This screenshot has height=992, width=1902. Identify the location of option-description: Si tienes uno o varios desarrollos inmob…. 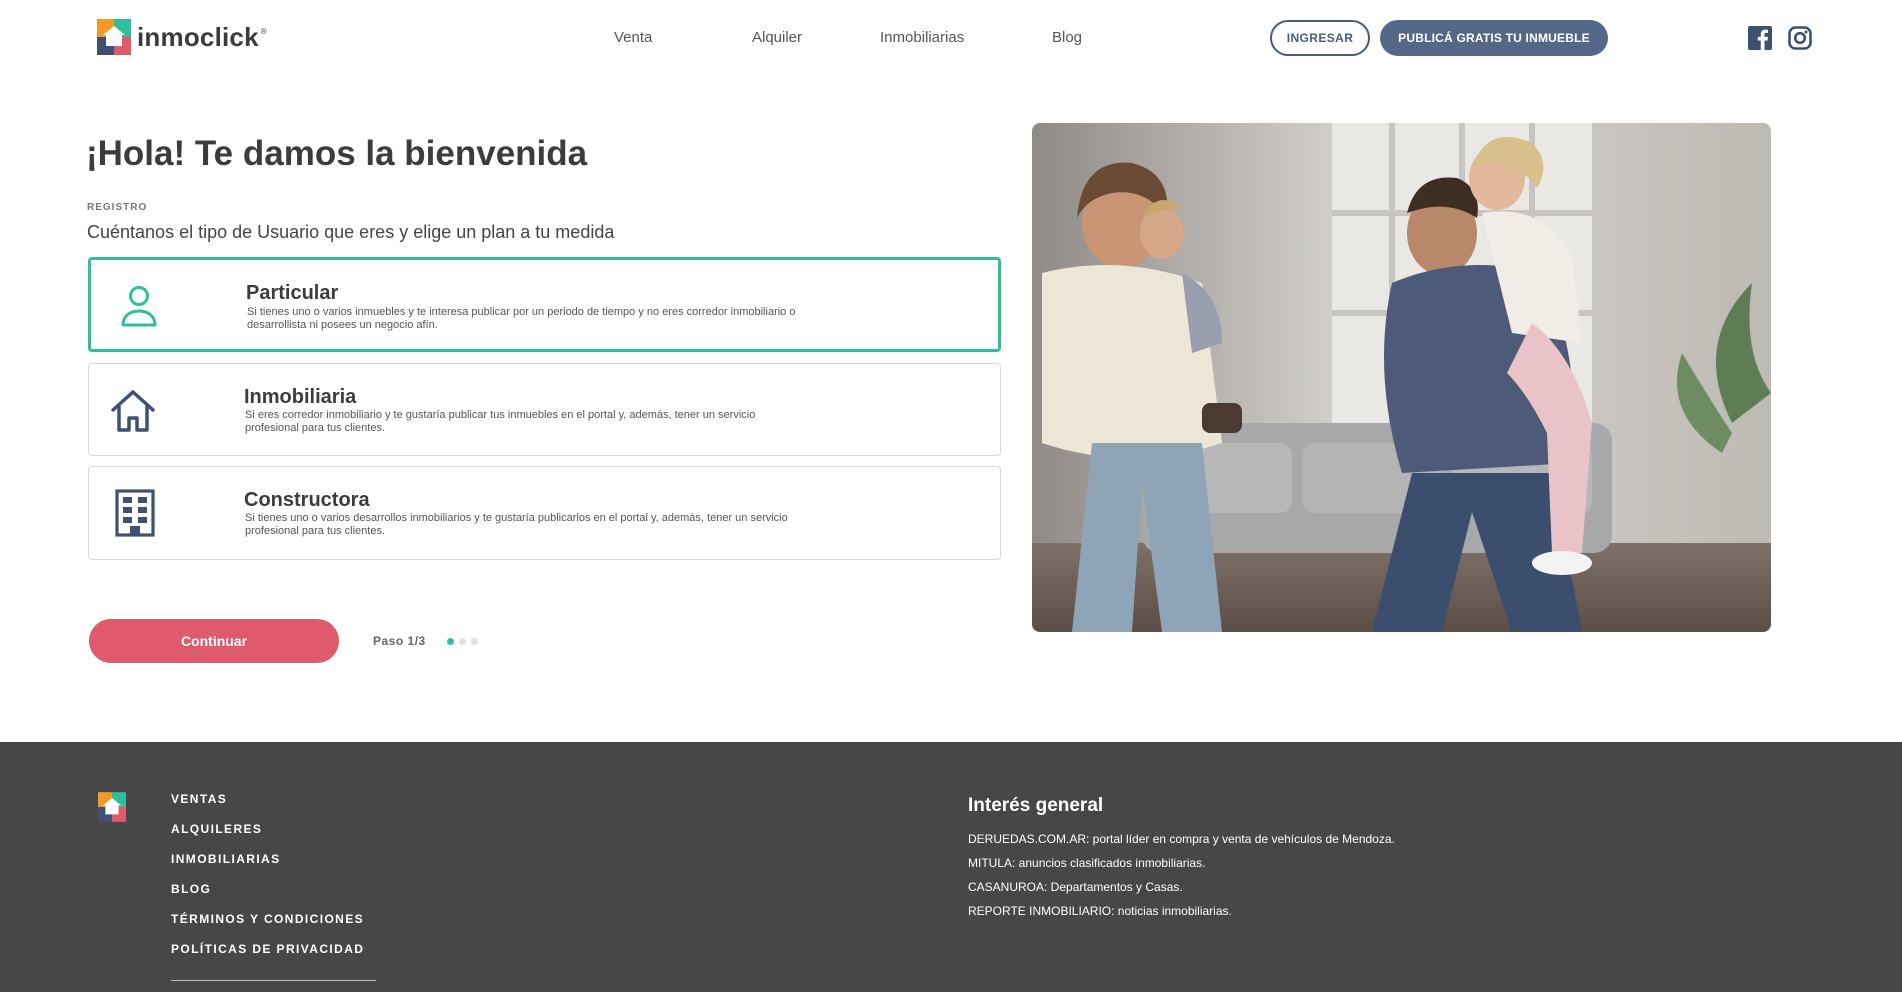
(595, 525).